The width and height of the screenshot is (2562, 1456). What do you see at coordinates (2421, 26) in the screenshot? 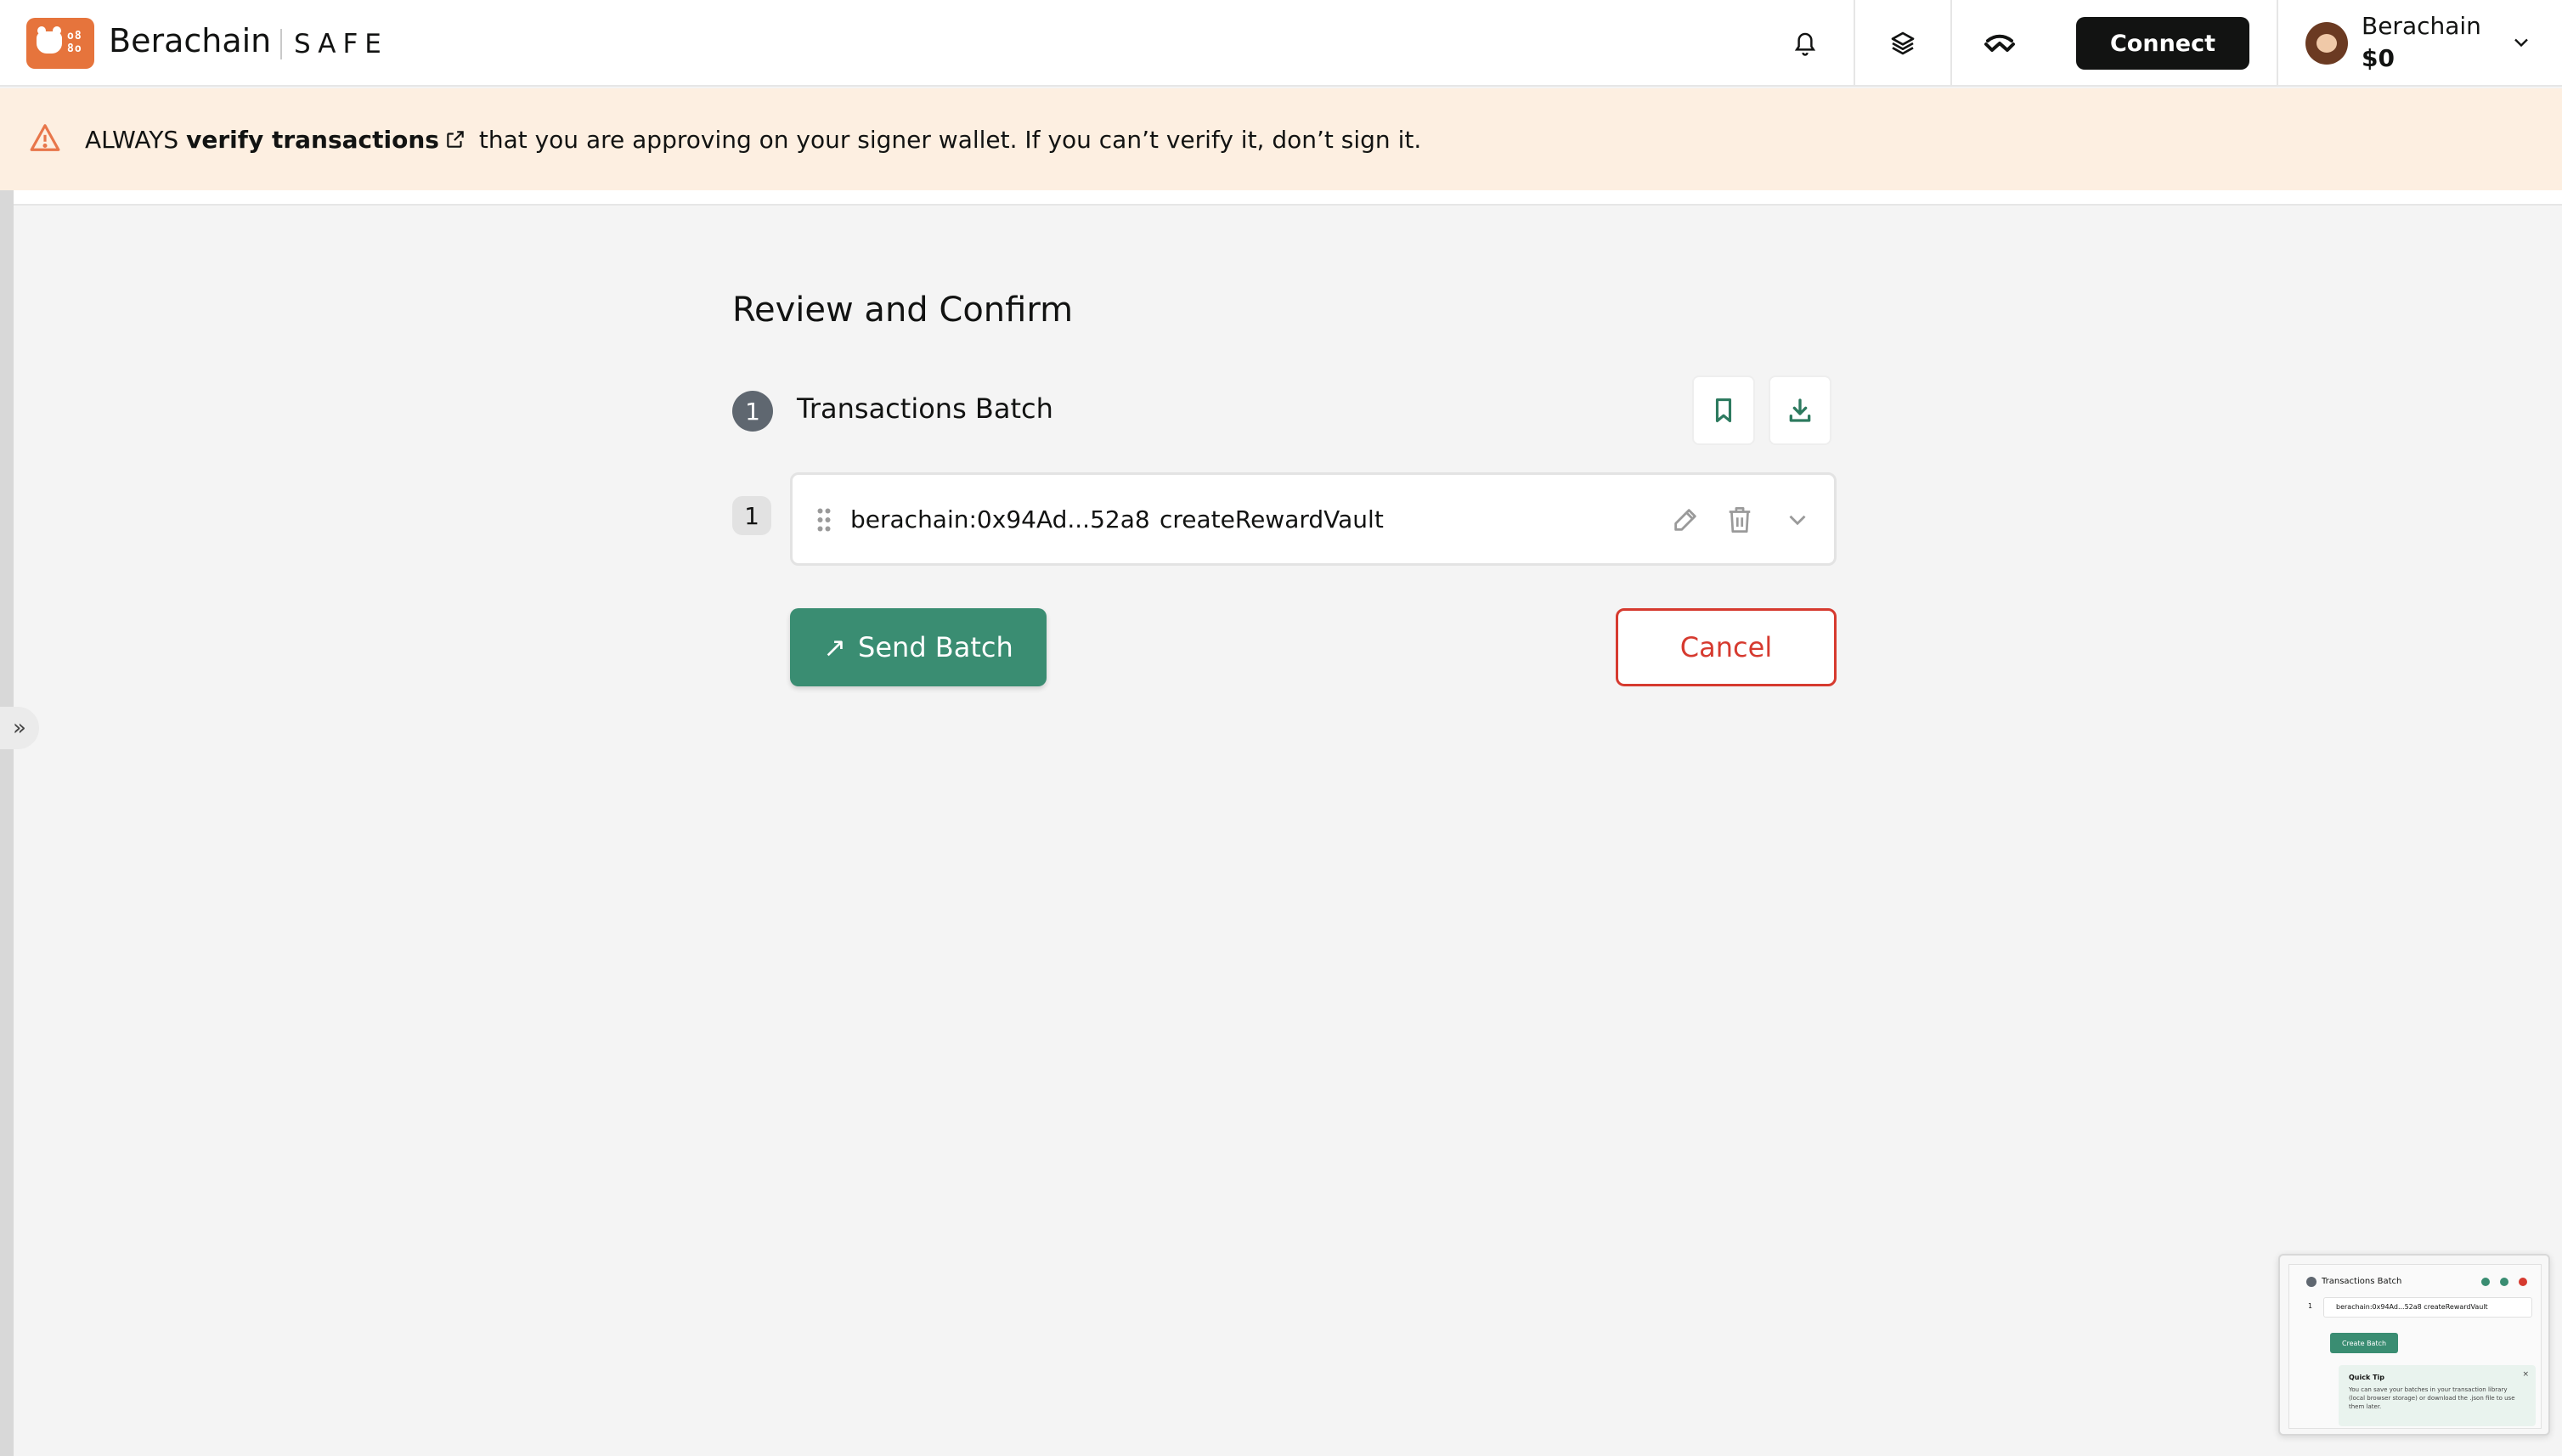
I see `network-name: Berachain` at bounding box center [2421, 26].